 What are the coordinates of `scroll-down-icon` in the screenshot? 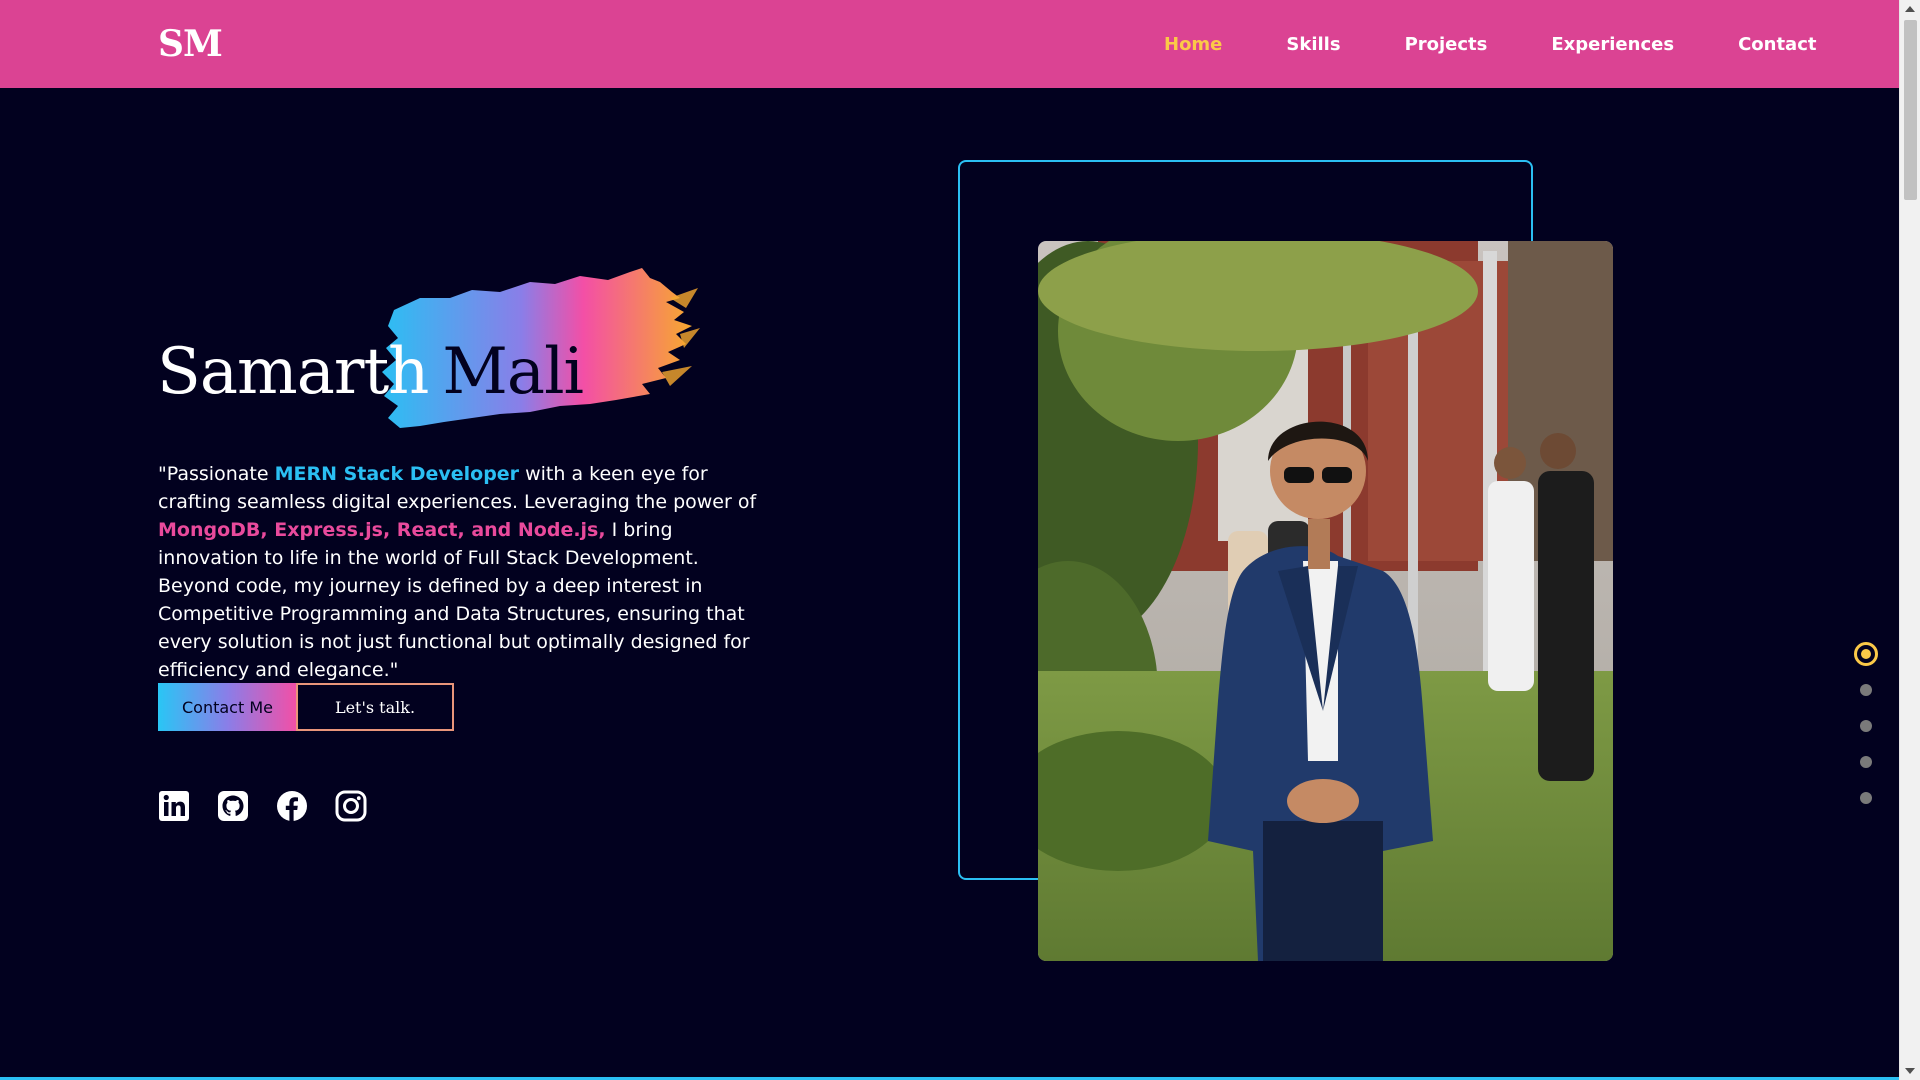 It's located at (1910, 1071).